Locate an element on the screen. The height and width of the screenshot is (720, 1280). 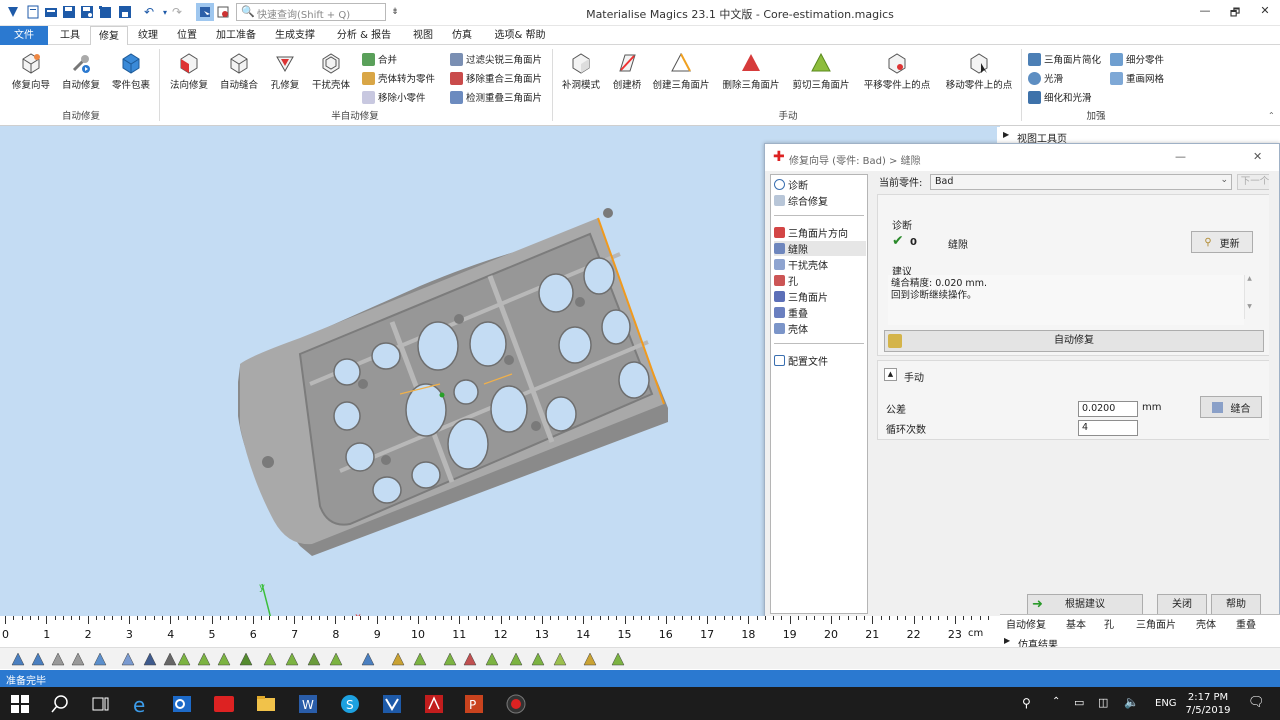
quick-search-input: 🔍 快速查询(Shift + Q) is located at coordinates (311, 12).